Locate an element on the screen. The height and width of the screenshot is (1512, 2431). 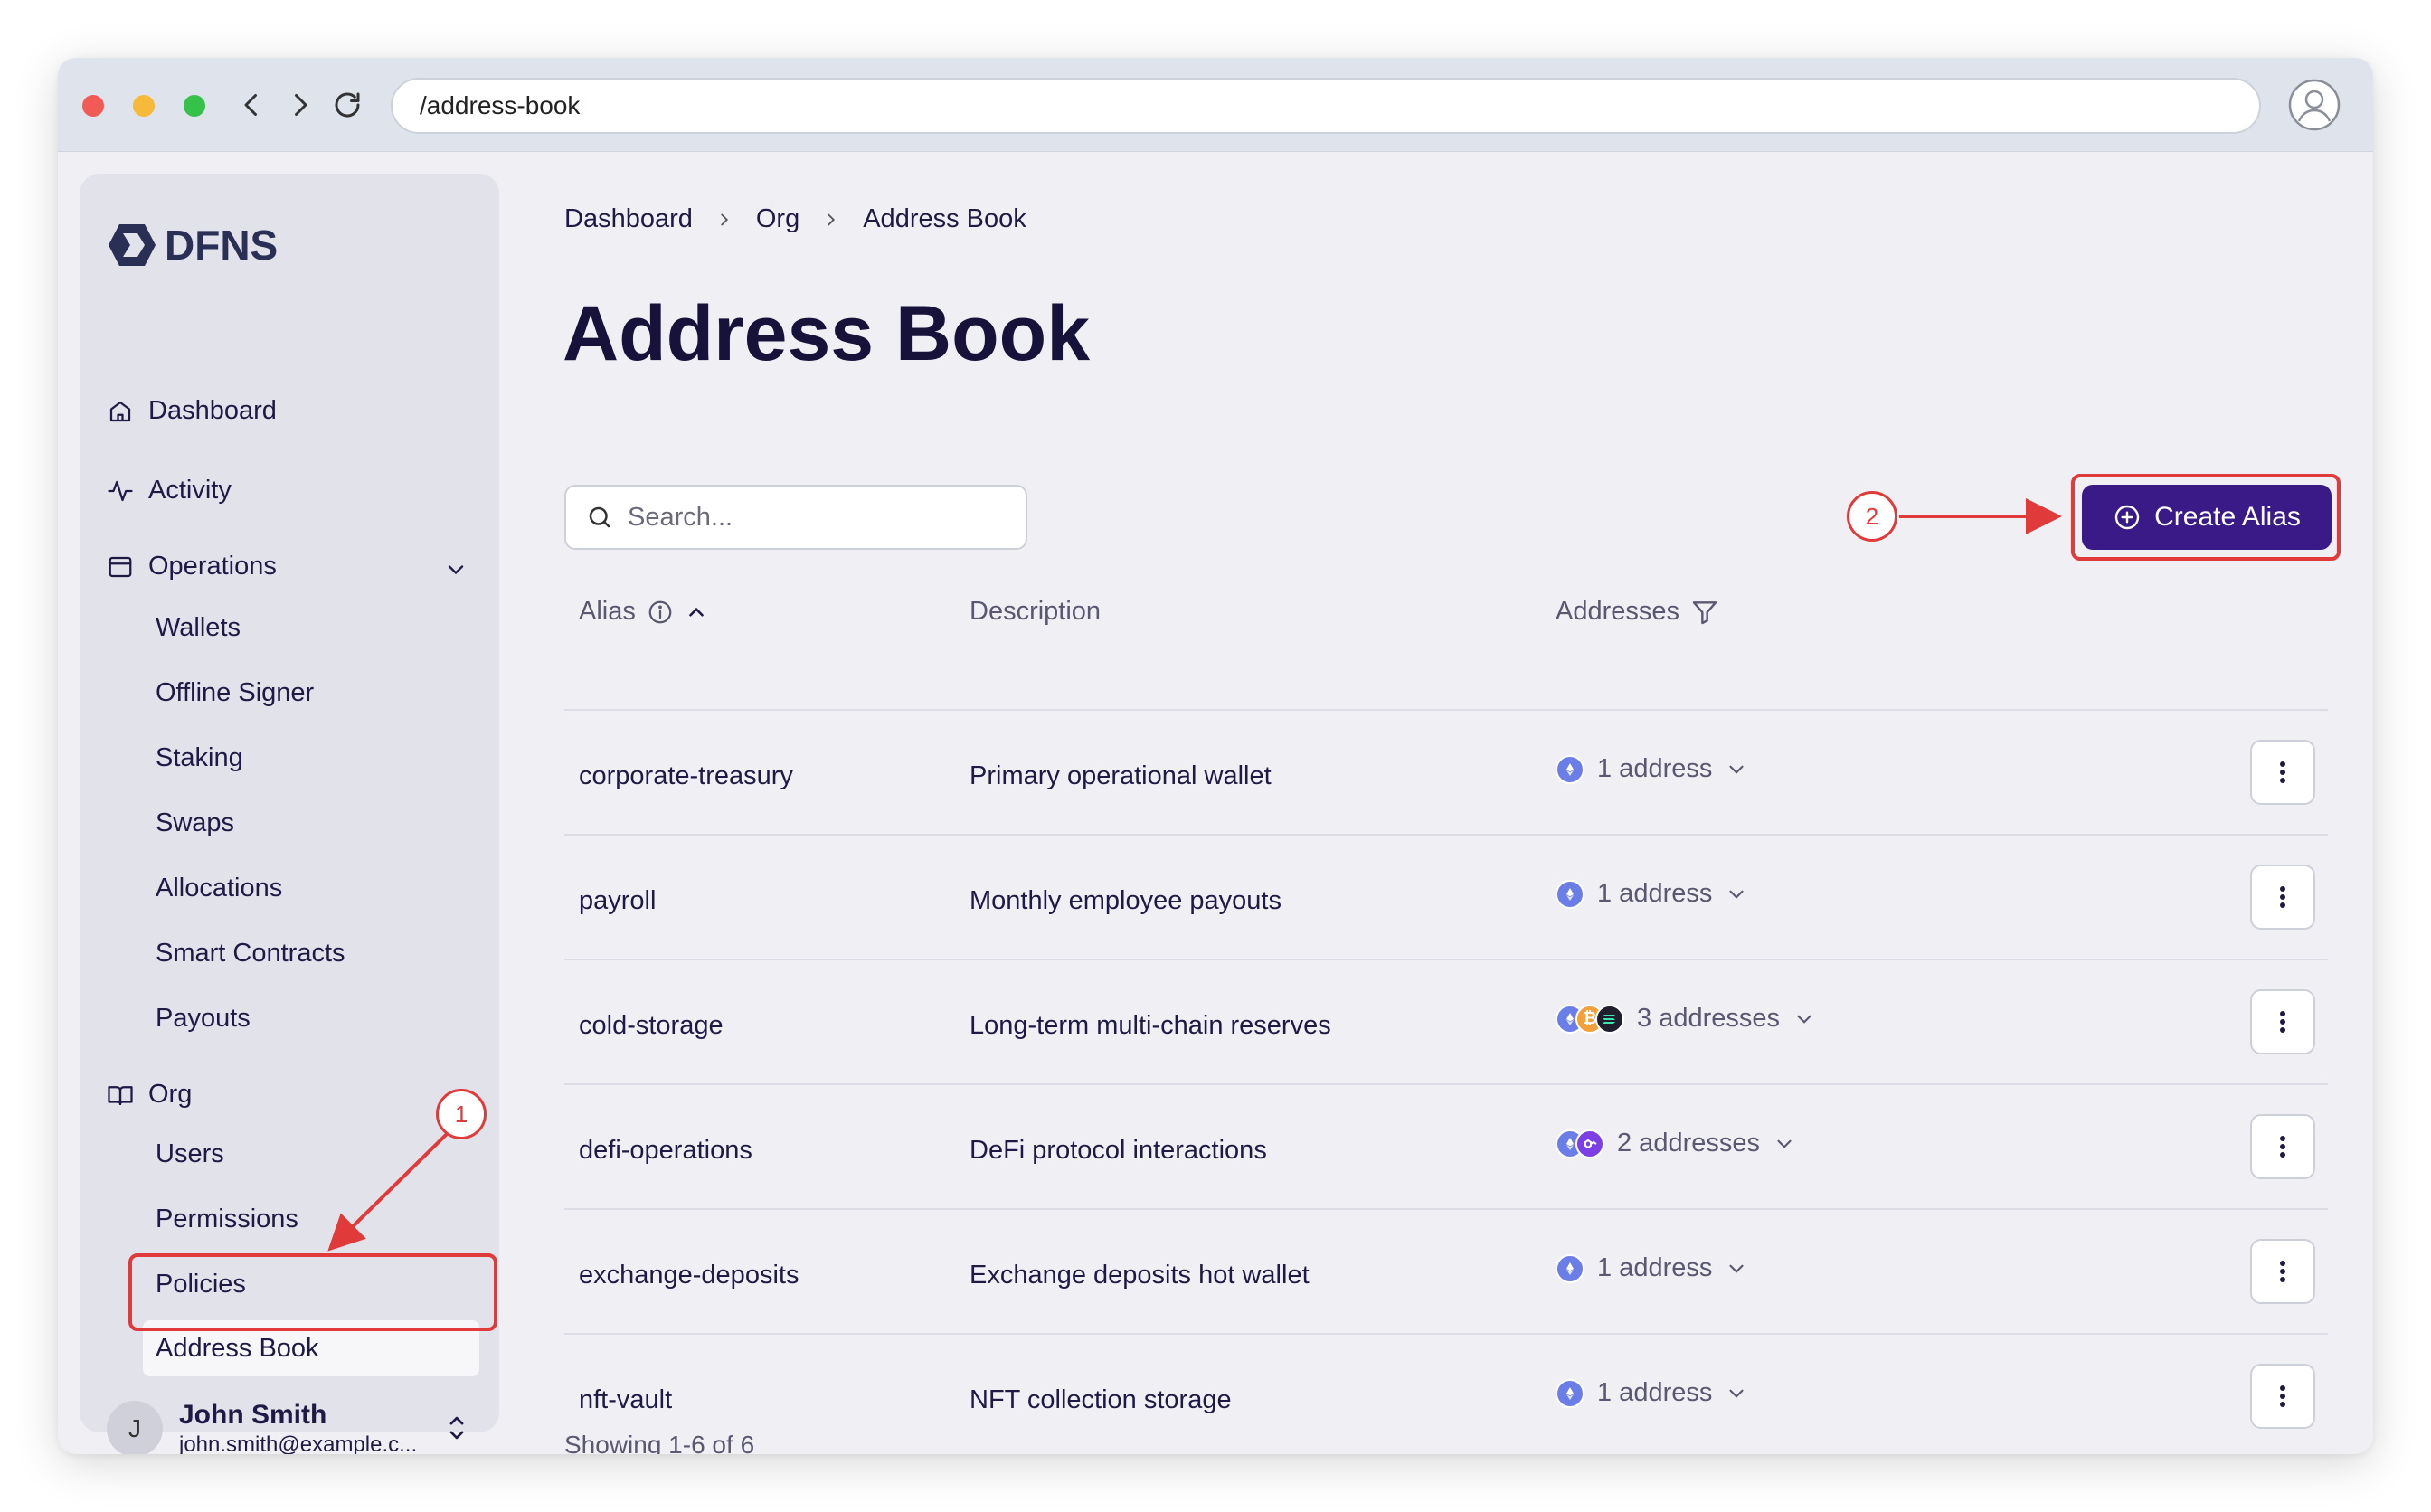
nav-activity: Activity is located at coordinates (169, 491).